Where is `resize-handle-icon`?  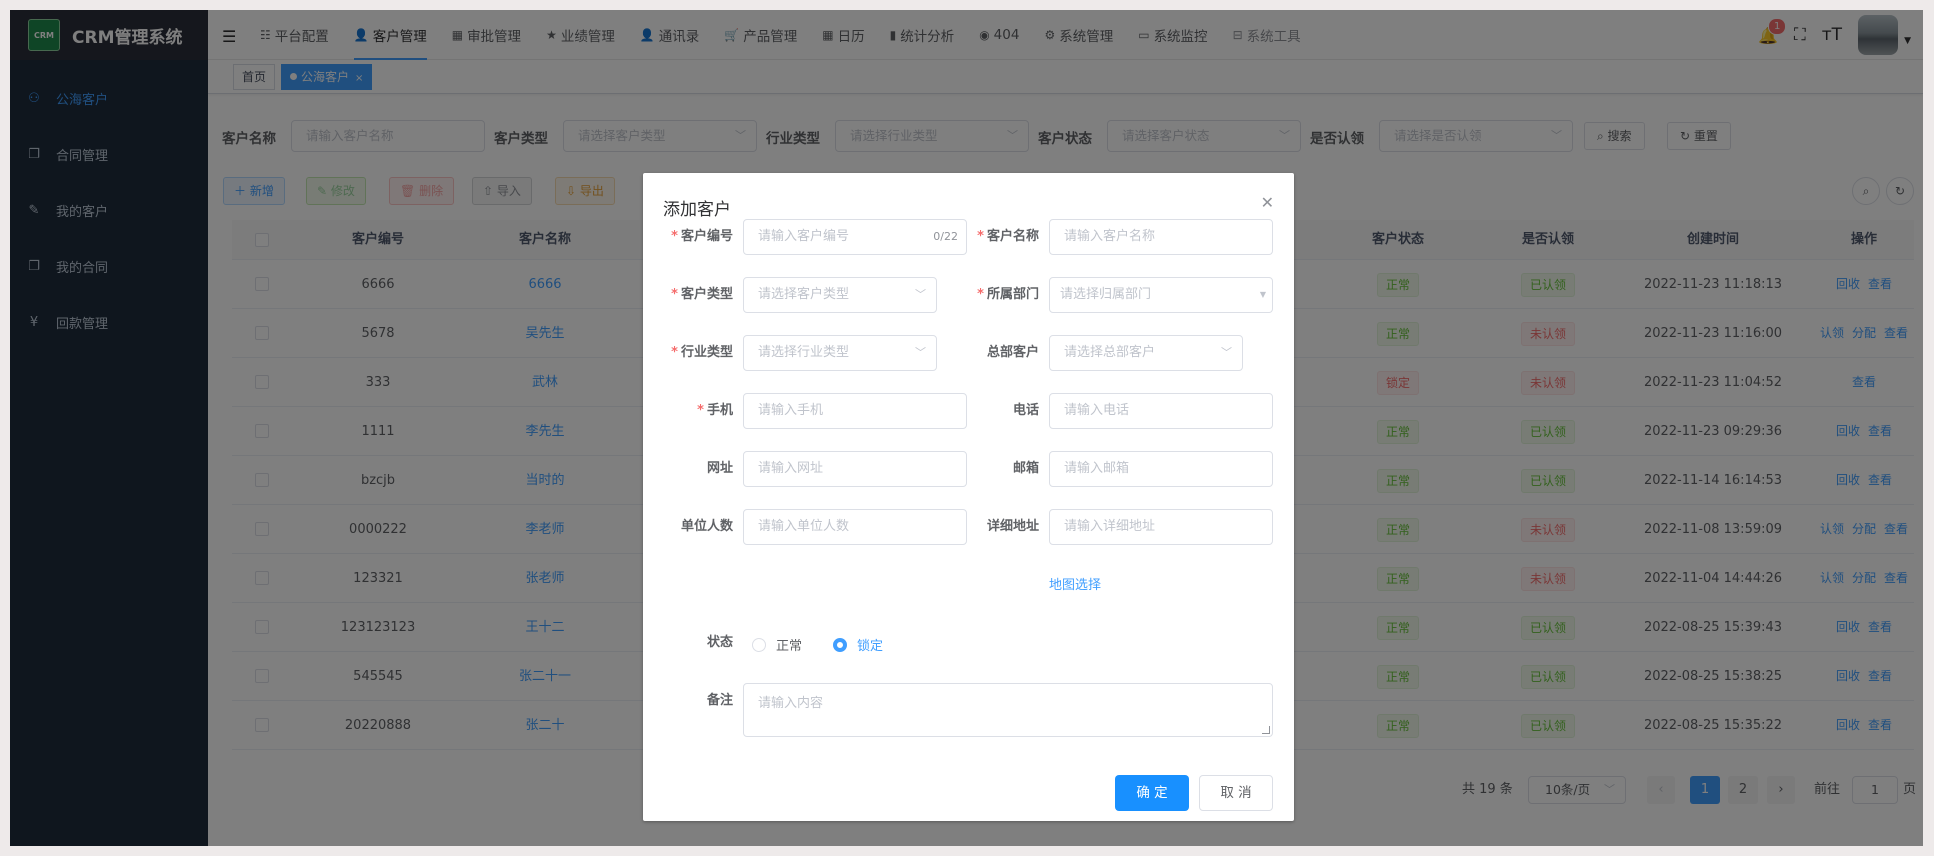
resize-handle-icon is located at coordinates (1266, 730).